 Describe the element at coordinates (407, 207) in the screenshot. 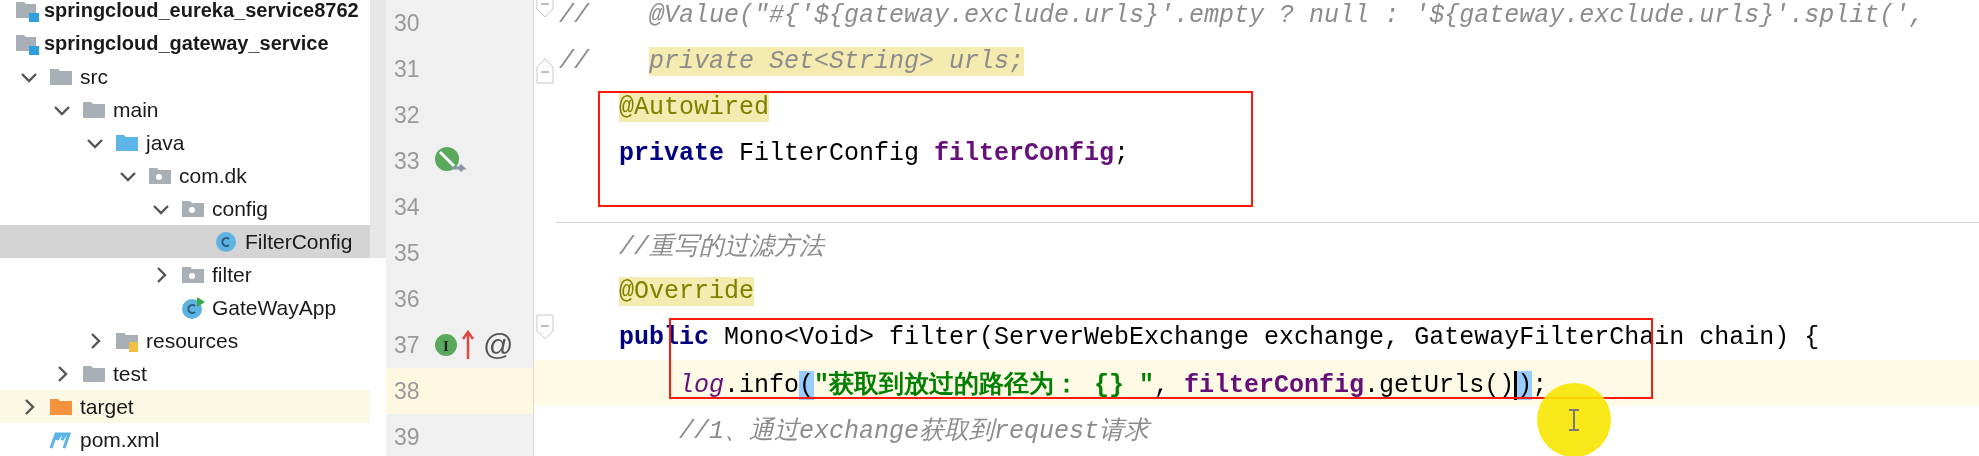

I see `line-number: 34` at that location.